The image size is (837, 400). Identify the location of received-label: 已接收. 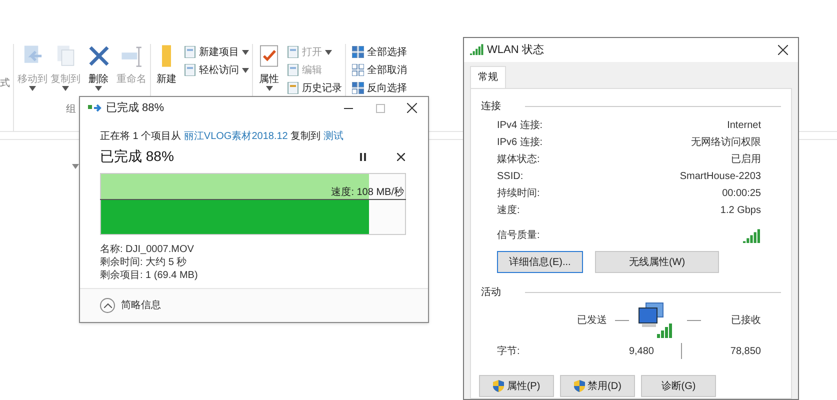
(746, 321).